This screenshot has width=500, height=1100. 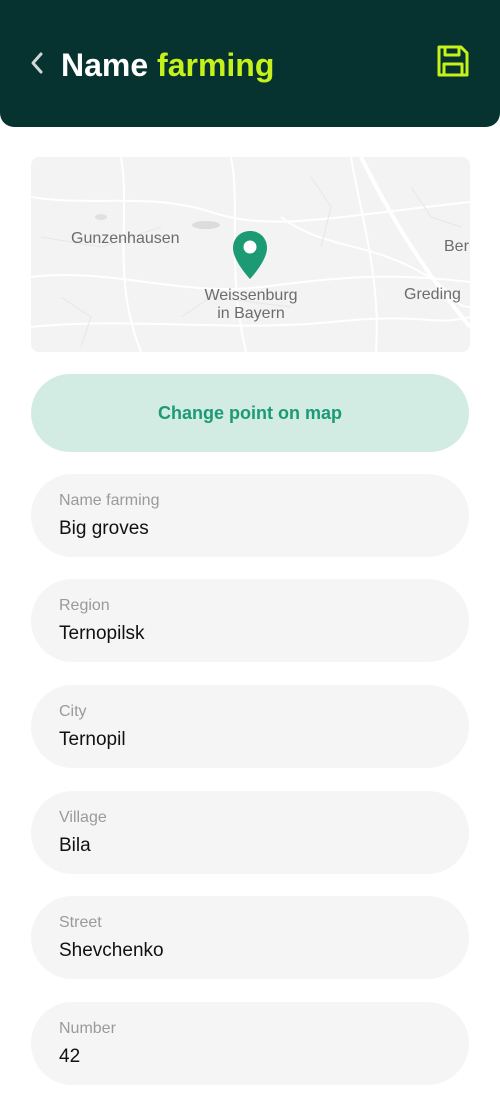 I want to click on app-header: Name farming, so click(x=250, y=63).